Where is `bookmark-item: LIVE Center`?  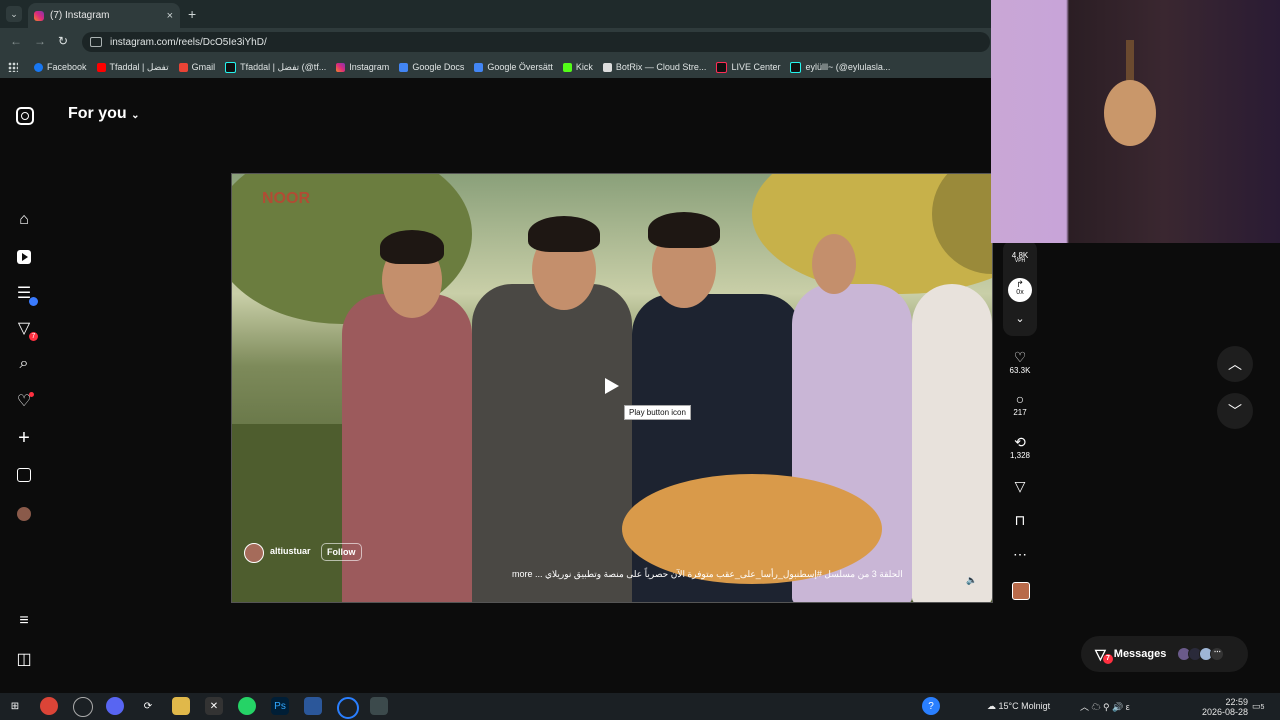
bookmark-item: LIVE Center is located at coordinates (748, 67).